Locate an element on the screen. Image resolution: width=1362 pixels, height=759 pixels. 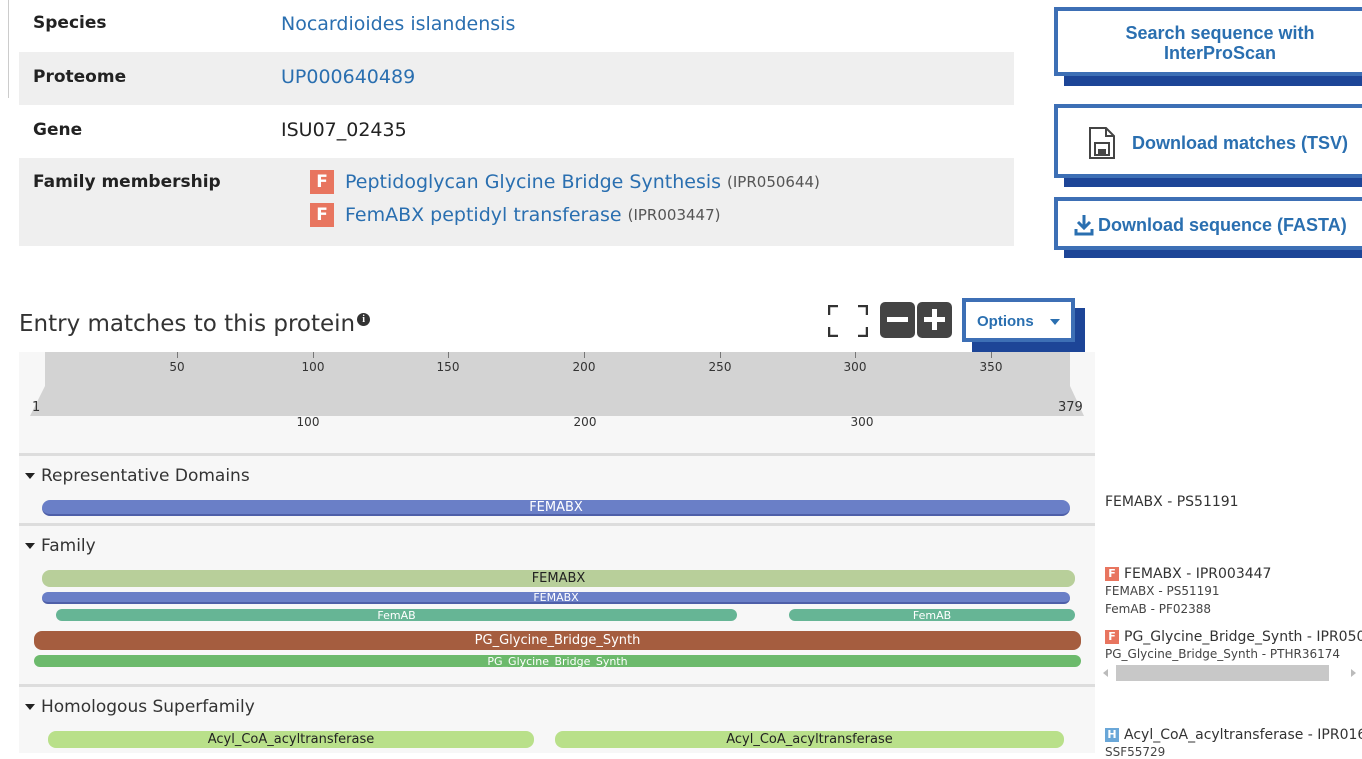
download-sequence-label: Download sequence (FASTA) is located at coordinates (1222, 225).